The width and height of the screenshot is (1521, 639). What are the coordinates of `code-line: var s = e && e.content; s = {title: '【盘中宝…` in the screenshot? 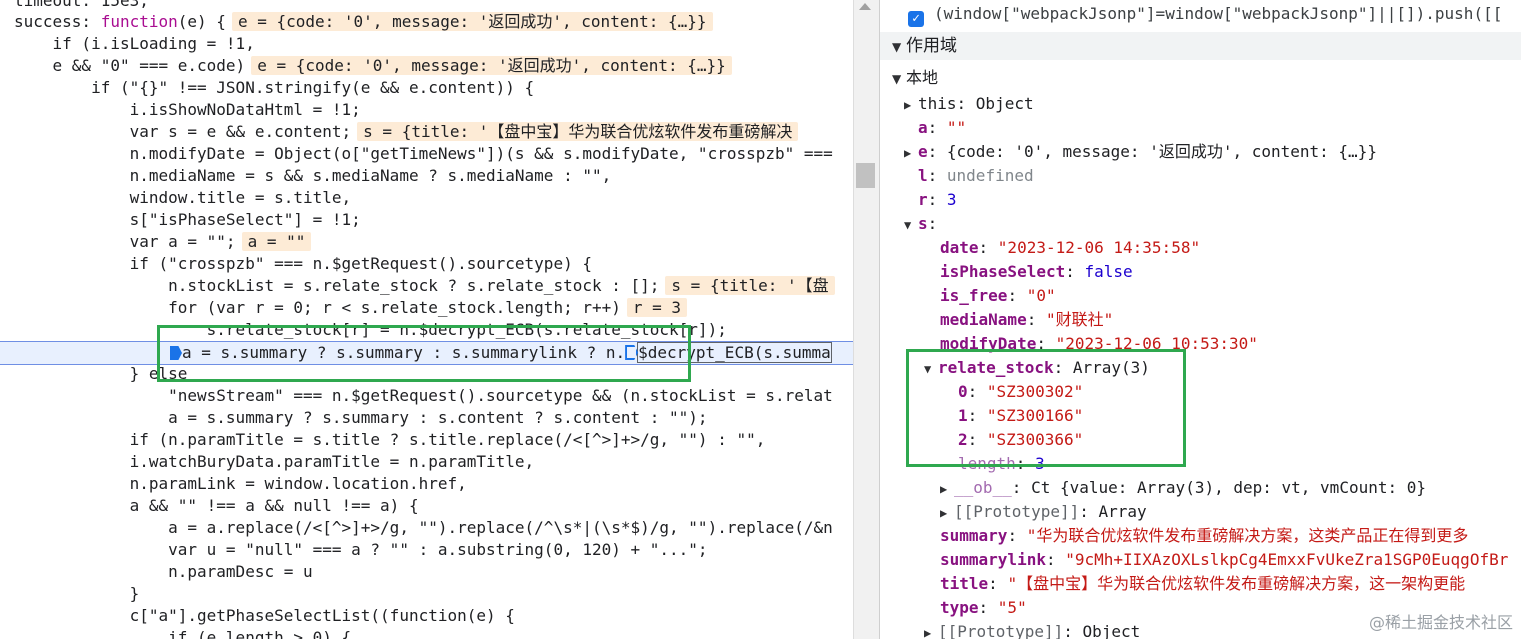 It's located at (406, 132).